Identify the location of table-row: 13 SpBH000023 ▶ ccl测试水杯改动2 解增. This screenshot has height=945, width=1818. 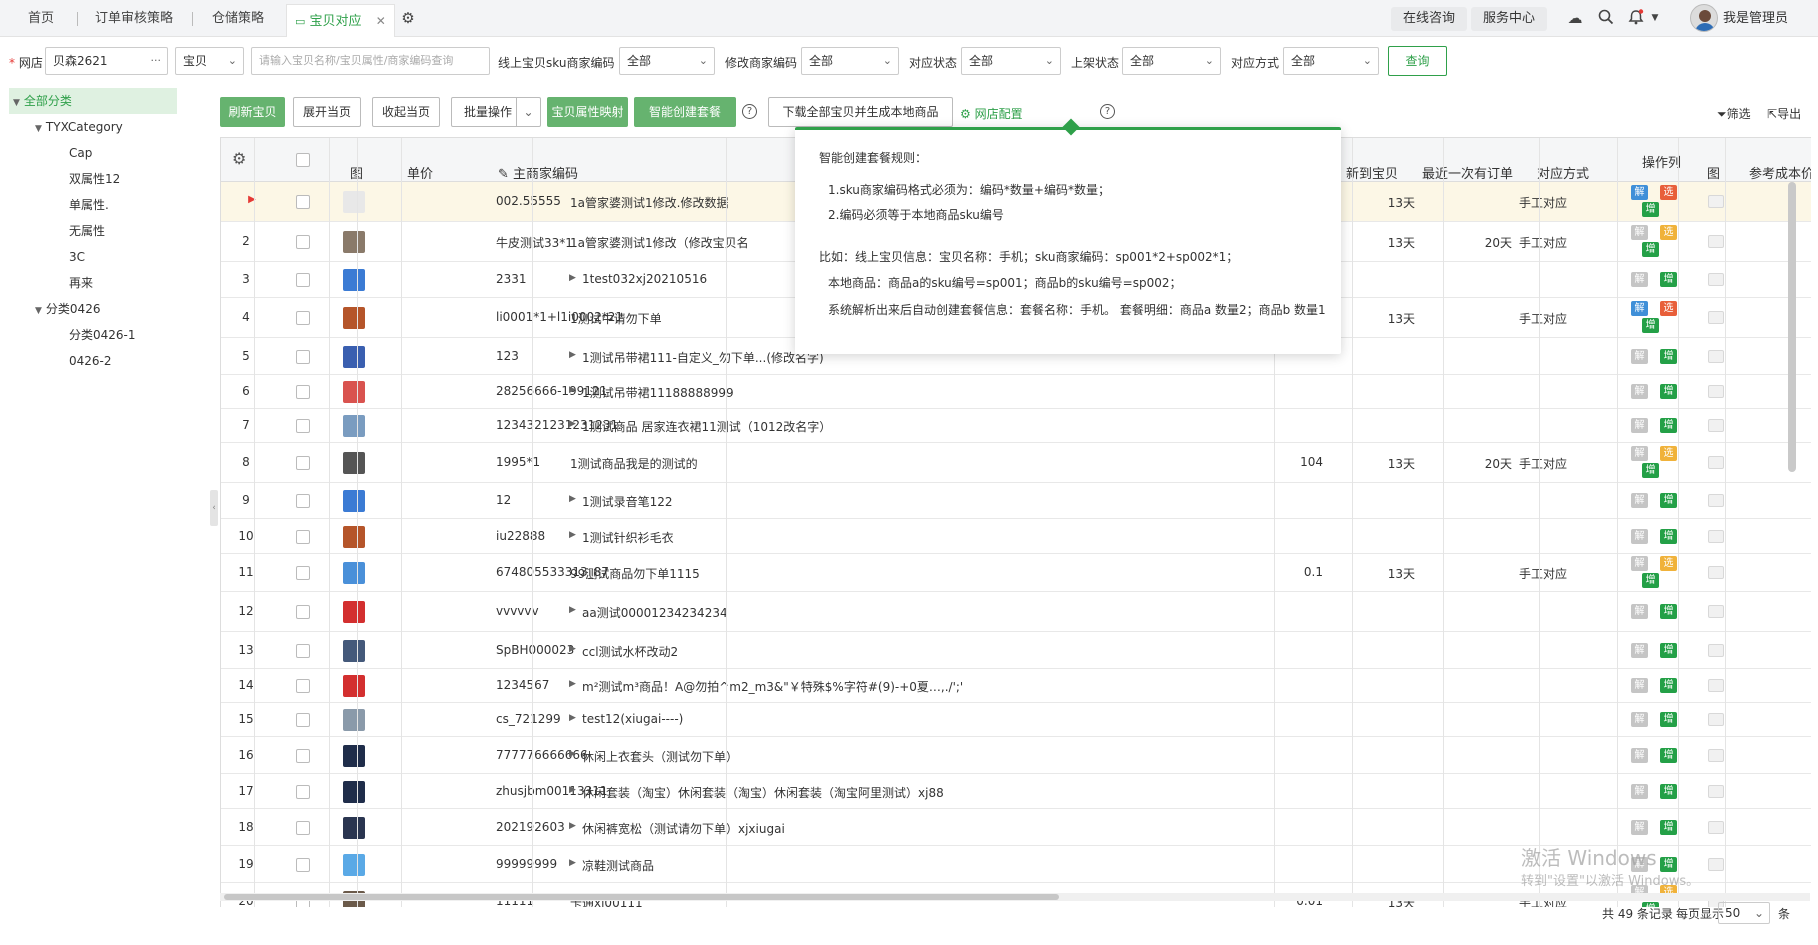
(1016, 650).